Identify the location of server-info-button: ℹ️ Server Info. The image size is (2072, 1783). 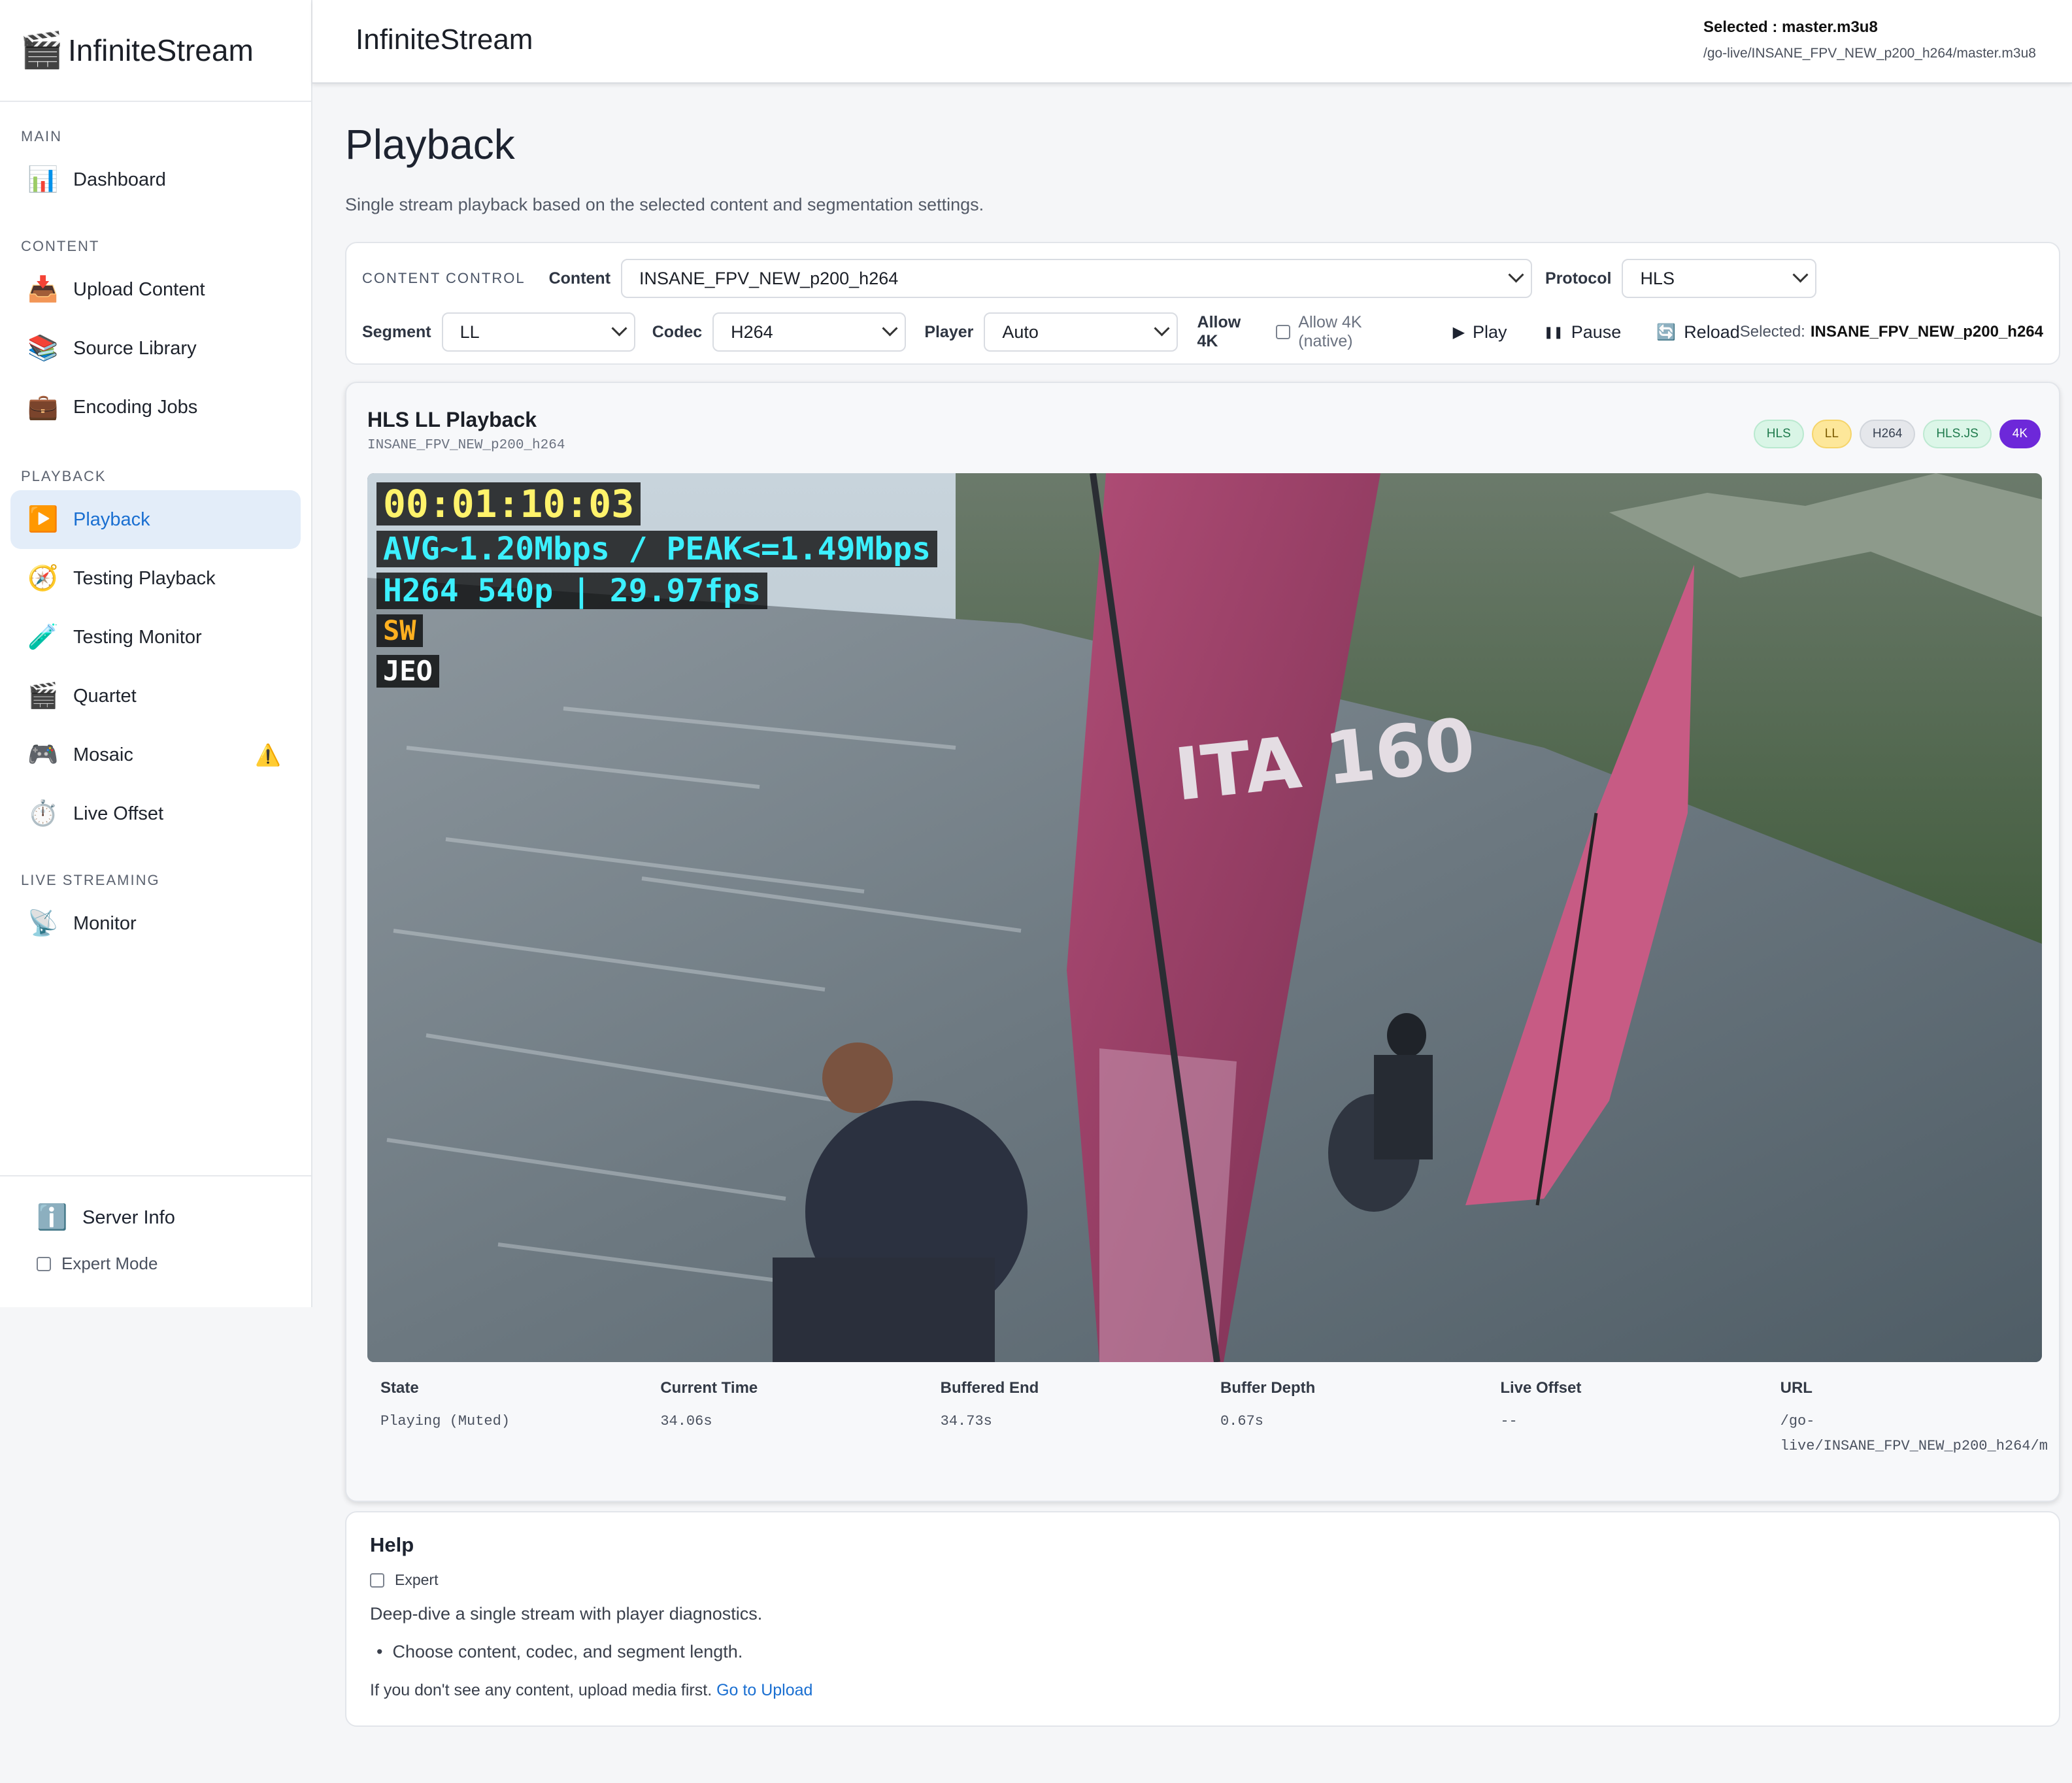
(155, 1217).